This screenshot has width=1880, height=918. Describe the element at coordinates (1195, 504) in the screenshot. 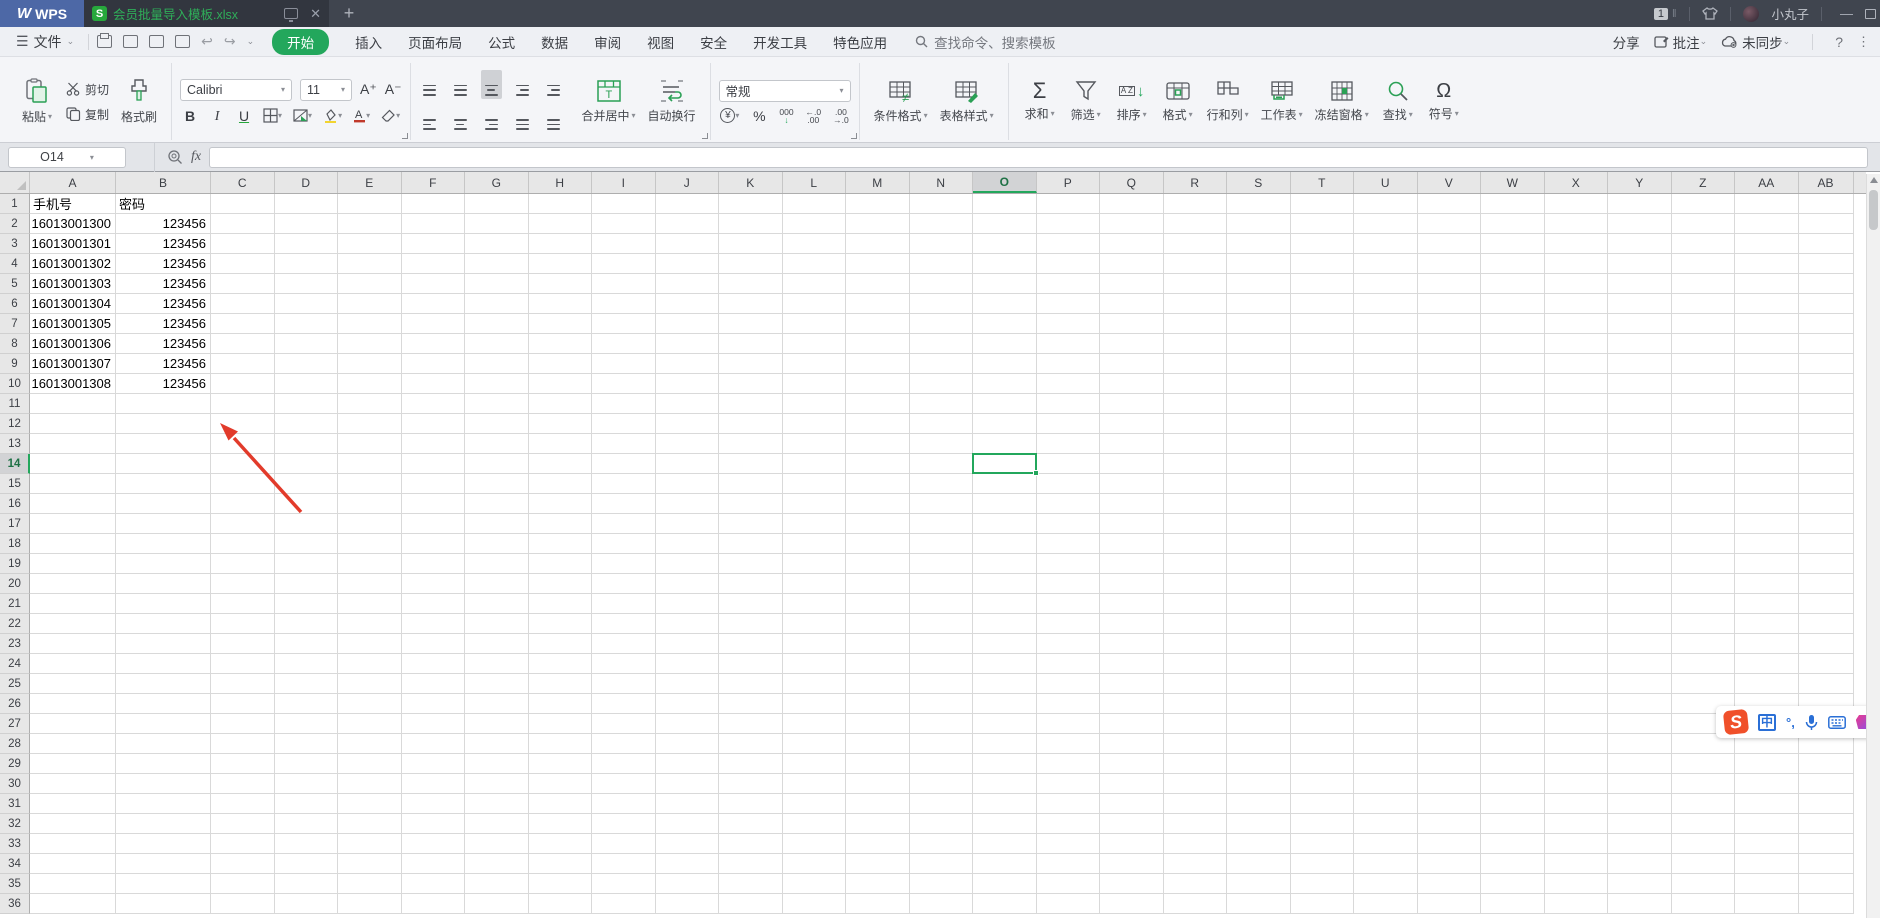

I see `cell-R16` at that location.